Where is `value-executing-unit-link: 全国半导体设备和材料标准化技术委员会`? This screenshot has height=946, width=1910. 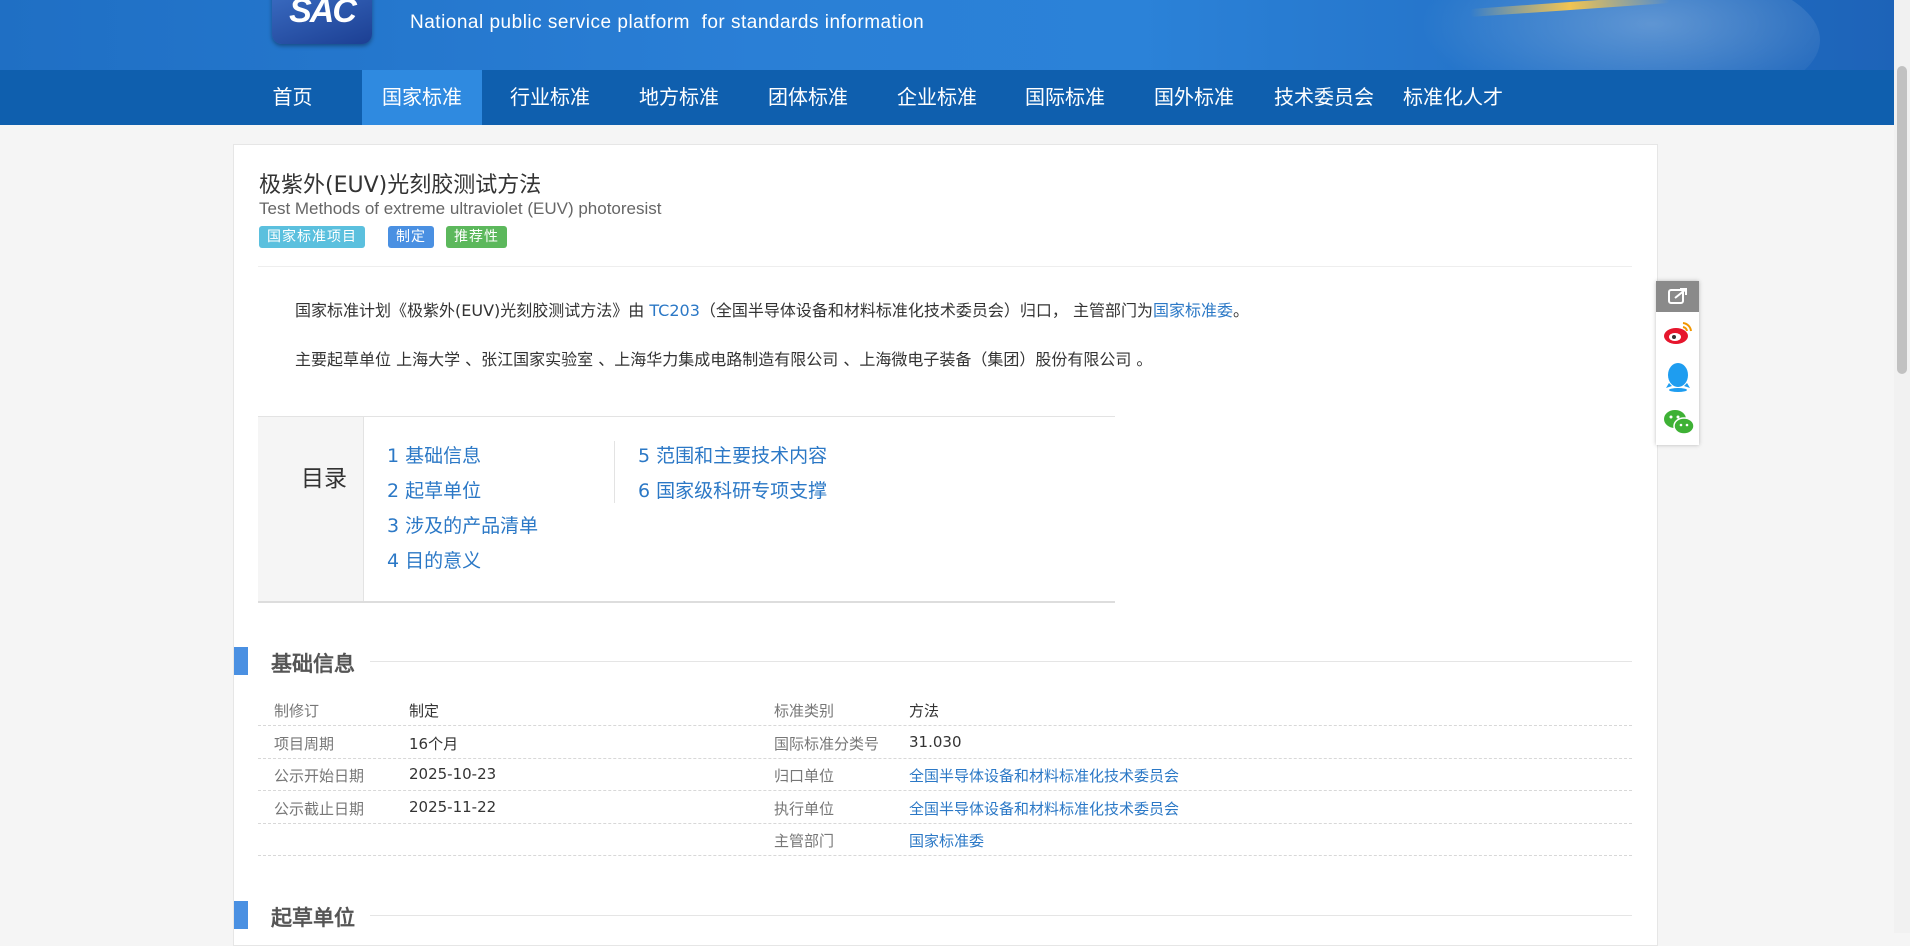
value-executing-unit-link: 全国半导体设备和材料标准化技术委员会 is located at coordinates (1044, 808).